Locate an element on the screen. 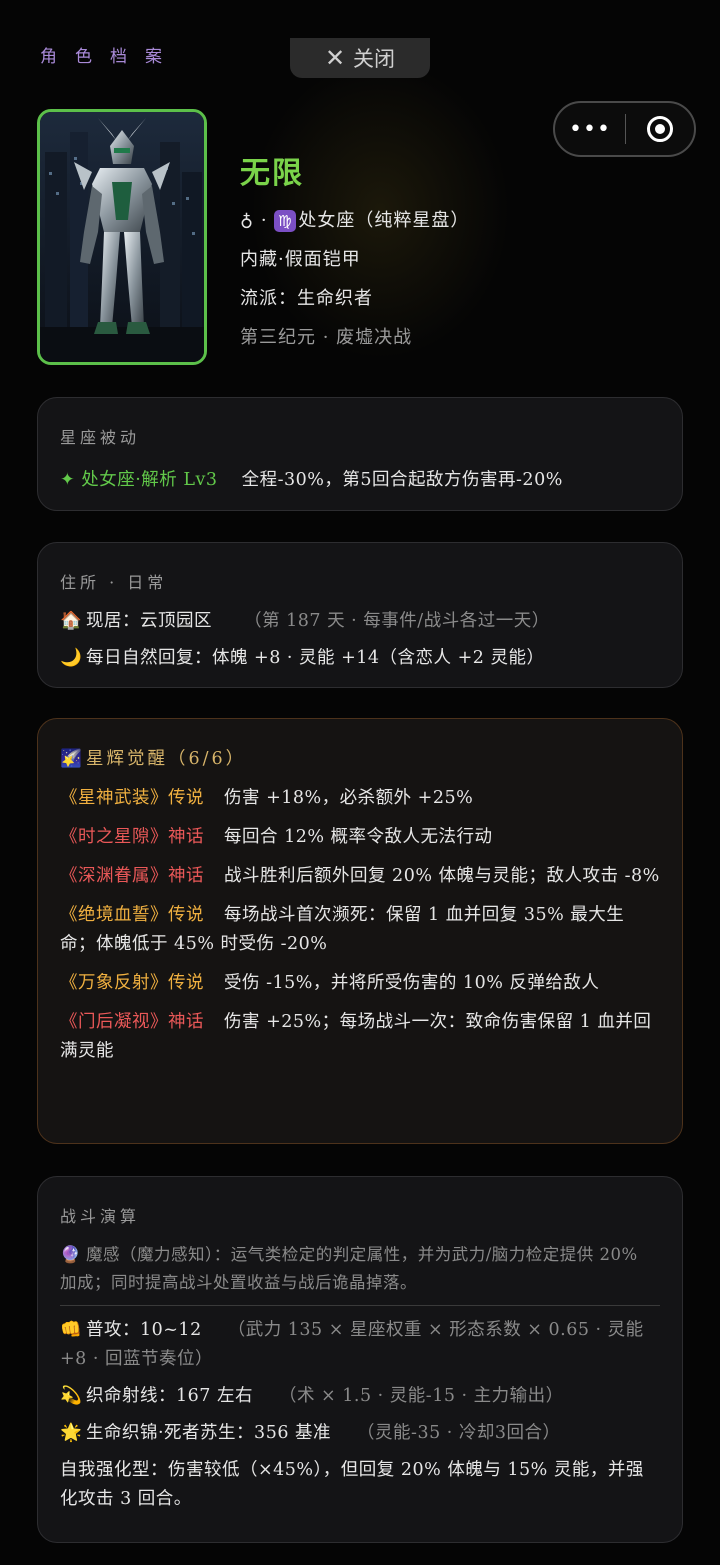 Image resolution: width=720 pixels, height=1565 pixels. page-title: 角色档案 is located at coordinates (110, 57).